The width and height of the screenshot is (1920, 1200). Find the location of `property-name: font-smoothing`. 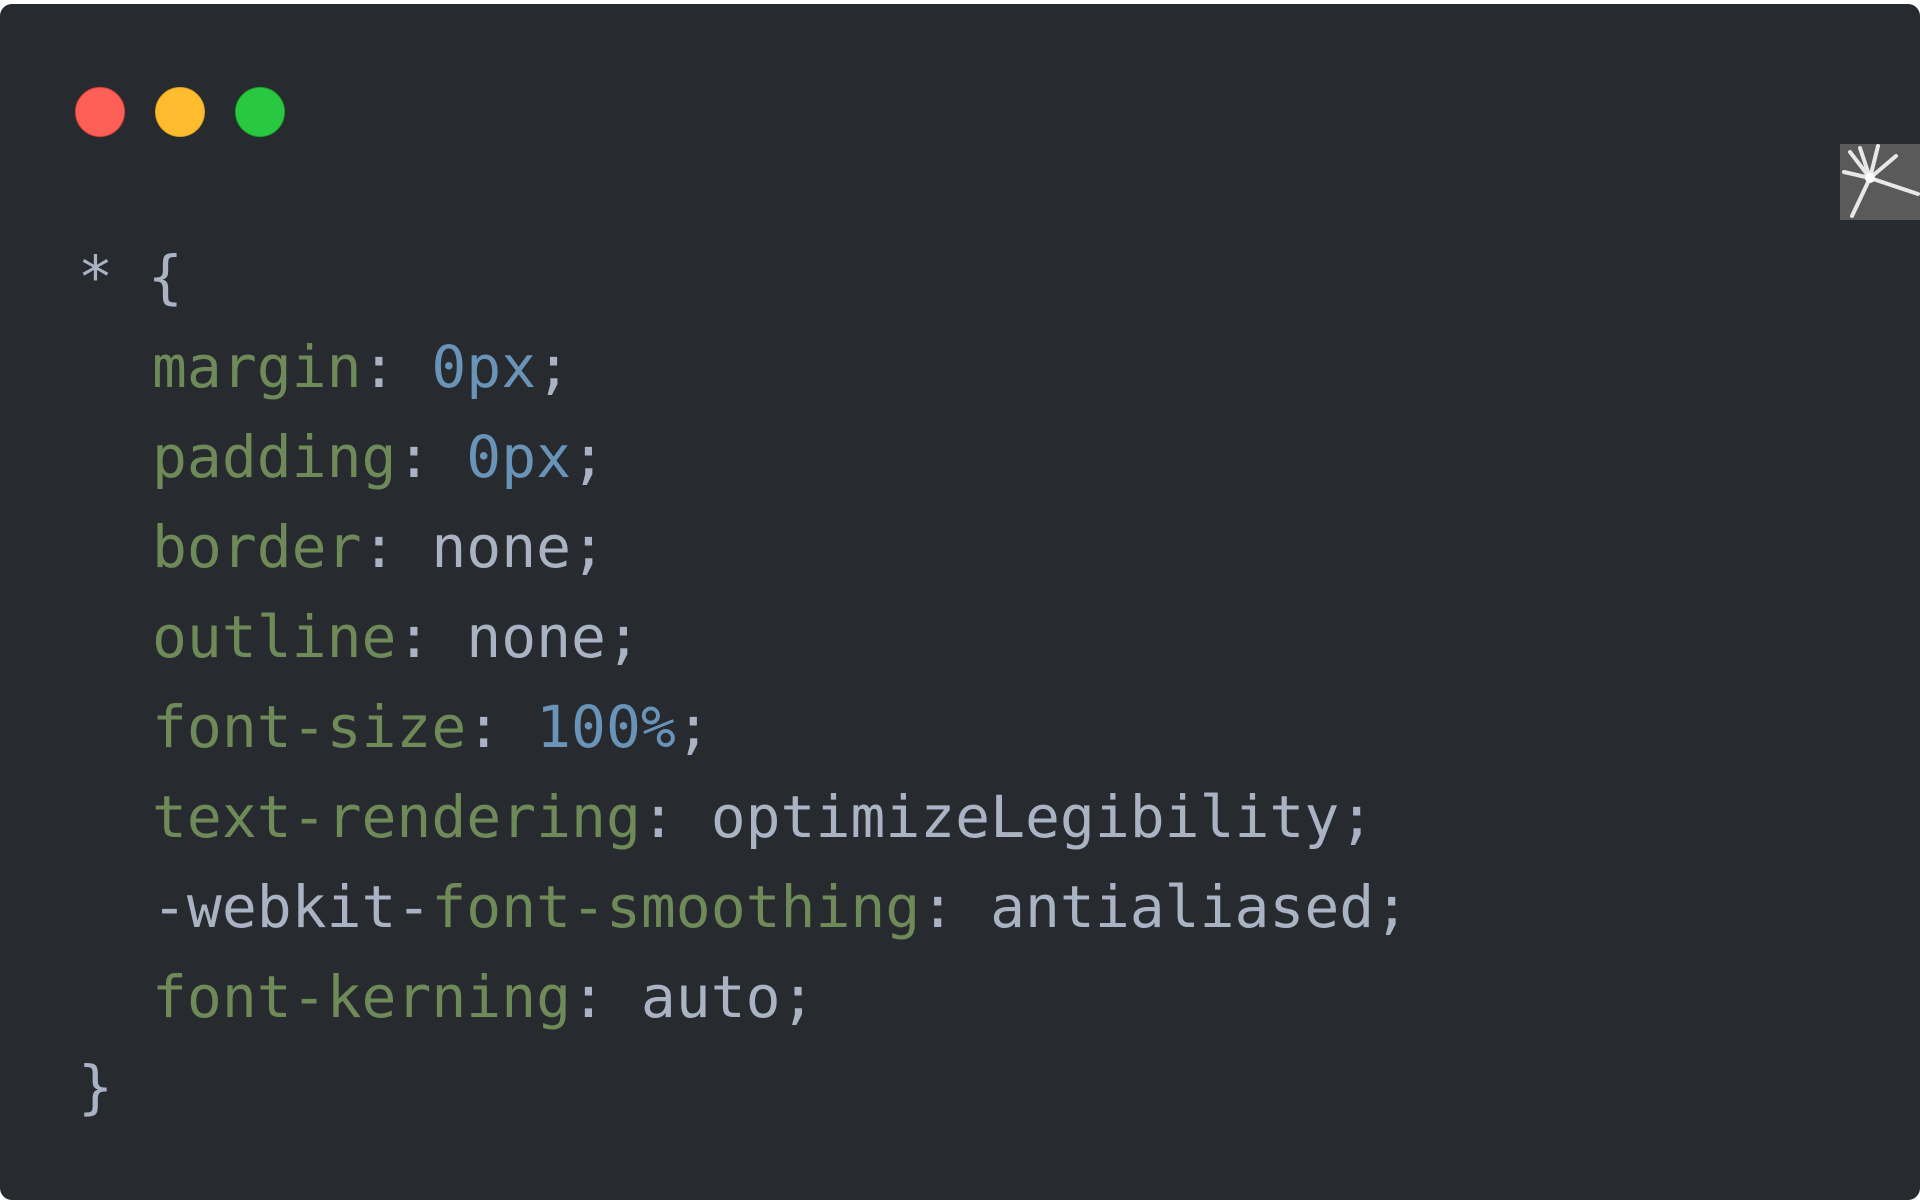

property-name: font-smoothing is located at coordinates (676, 907).